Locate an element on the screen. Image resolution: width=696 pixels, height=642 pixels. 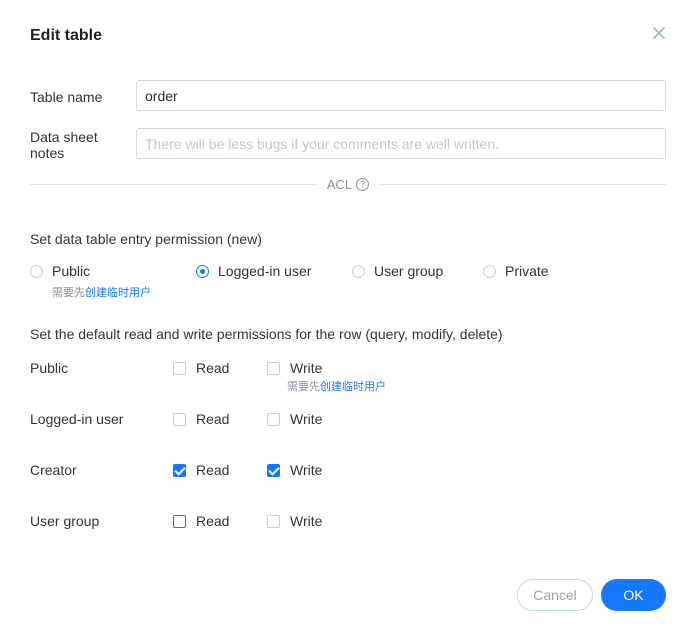
question-circle-icon: ? is located at coordinates (363, 184).